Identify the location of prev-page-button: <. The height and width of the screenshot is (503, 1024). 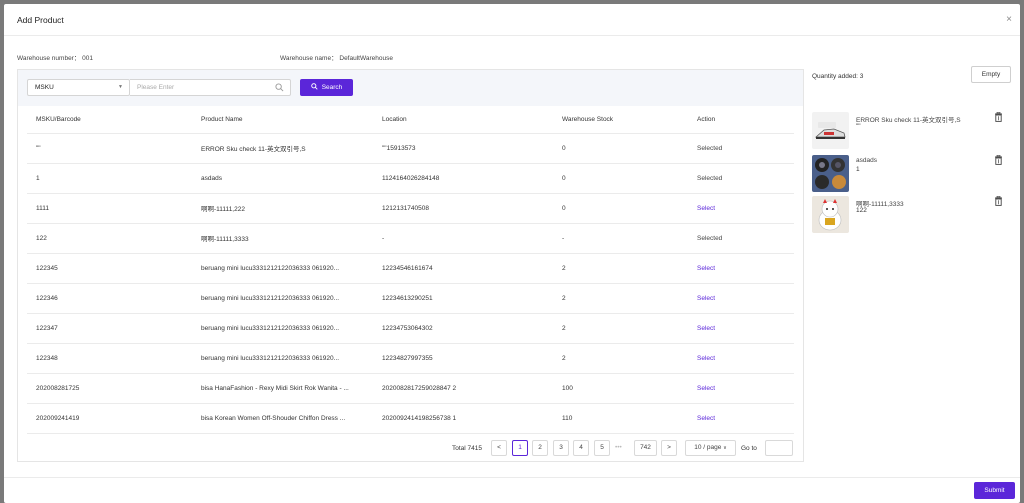
(499, 448).